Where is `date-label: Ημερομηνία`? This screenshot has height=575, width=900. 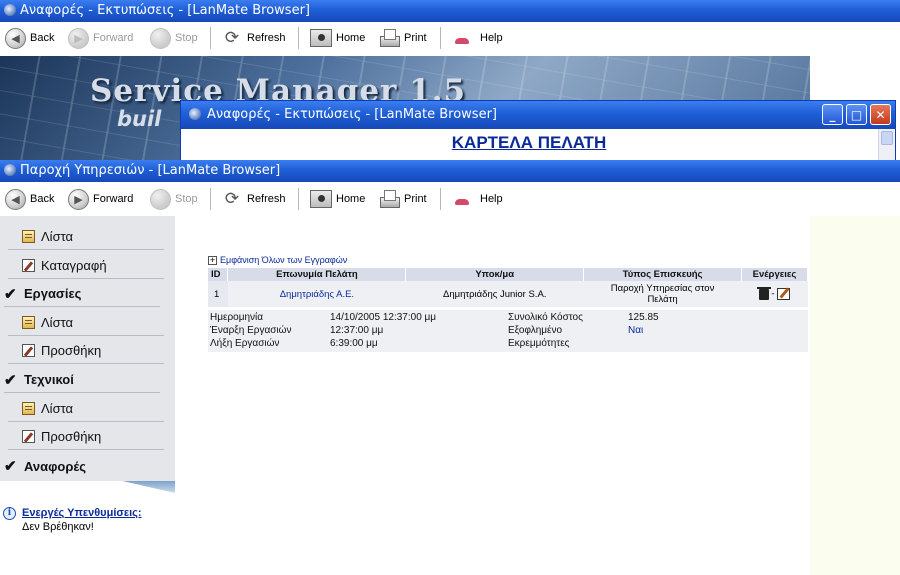 date-label: Ημερομηνία is located at coordinates (237, 317).